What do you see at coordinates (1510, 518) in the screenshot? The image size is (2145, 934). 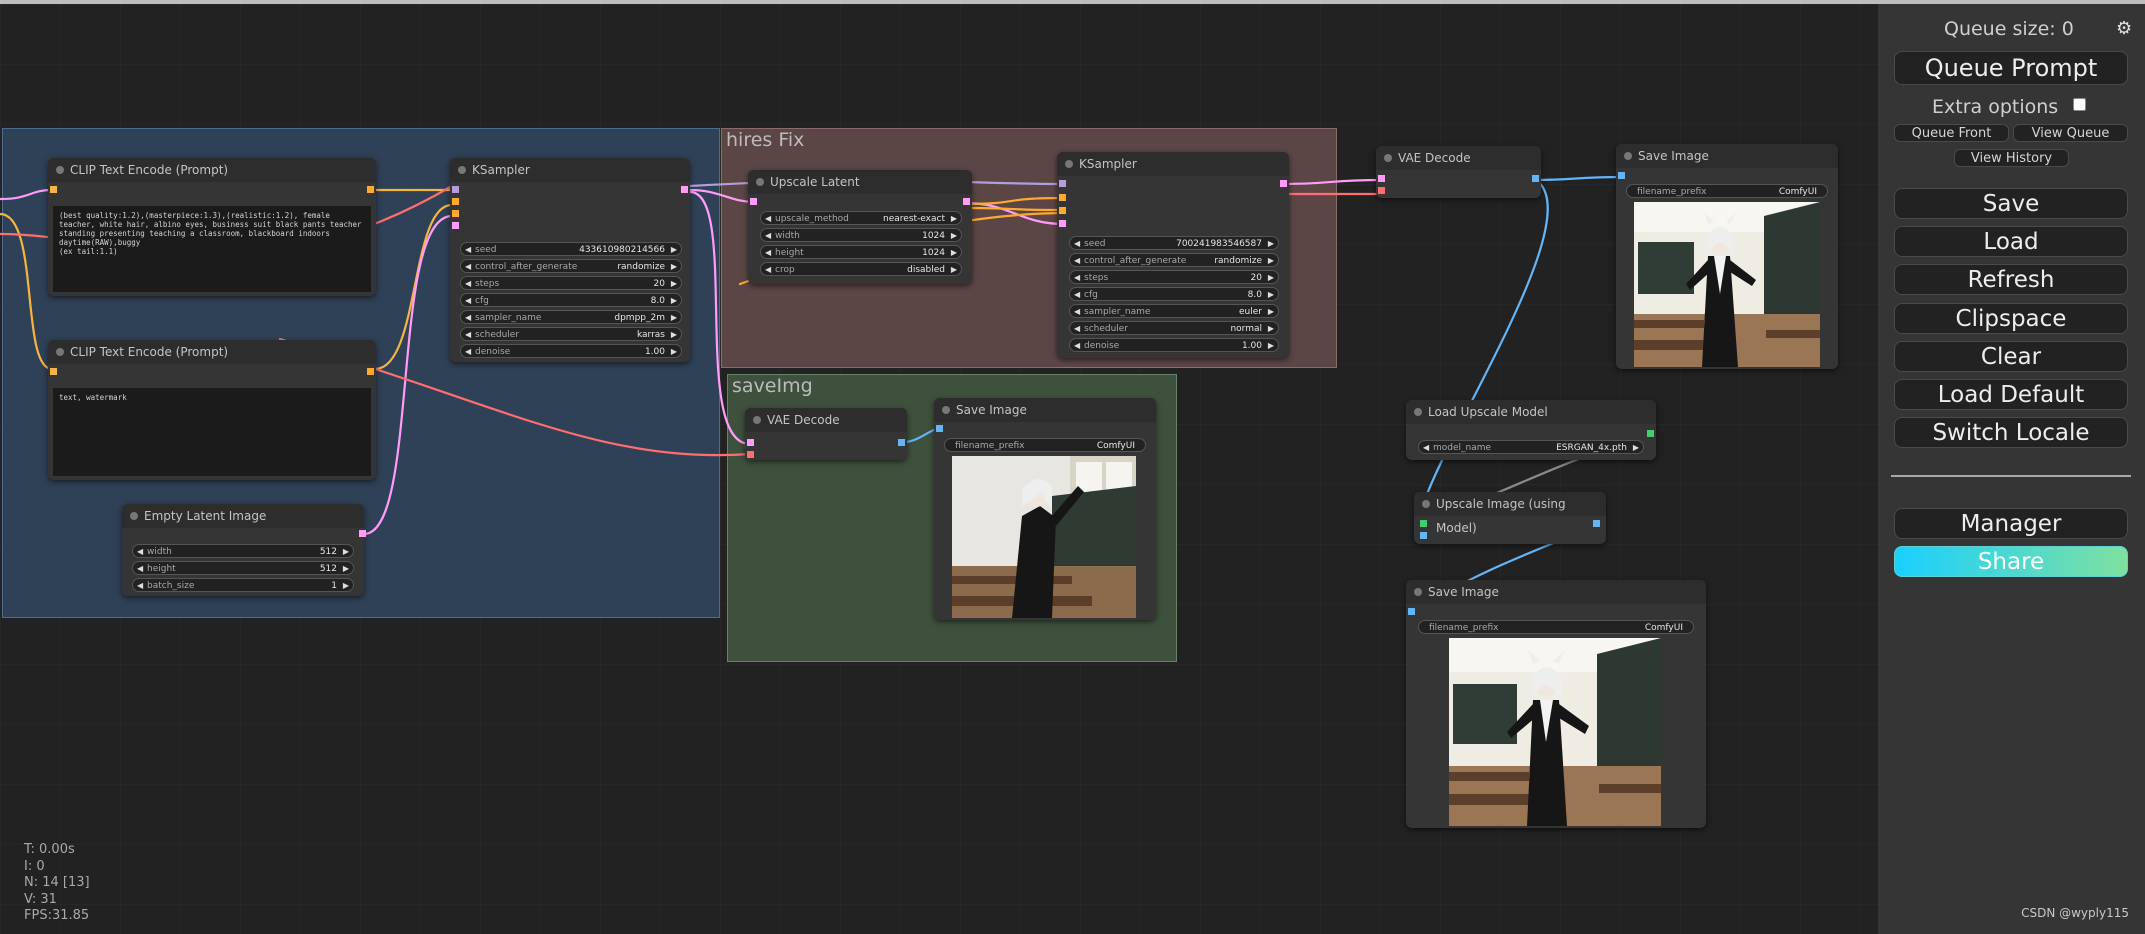 I see `node-upscale-image-using-model: Upscale Image (using Model)` at bounding box center [1510, 518].